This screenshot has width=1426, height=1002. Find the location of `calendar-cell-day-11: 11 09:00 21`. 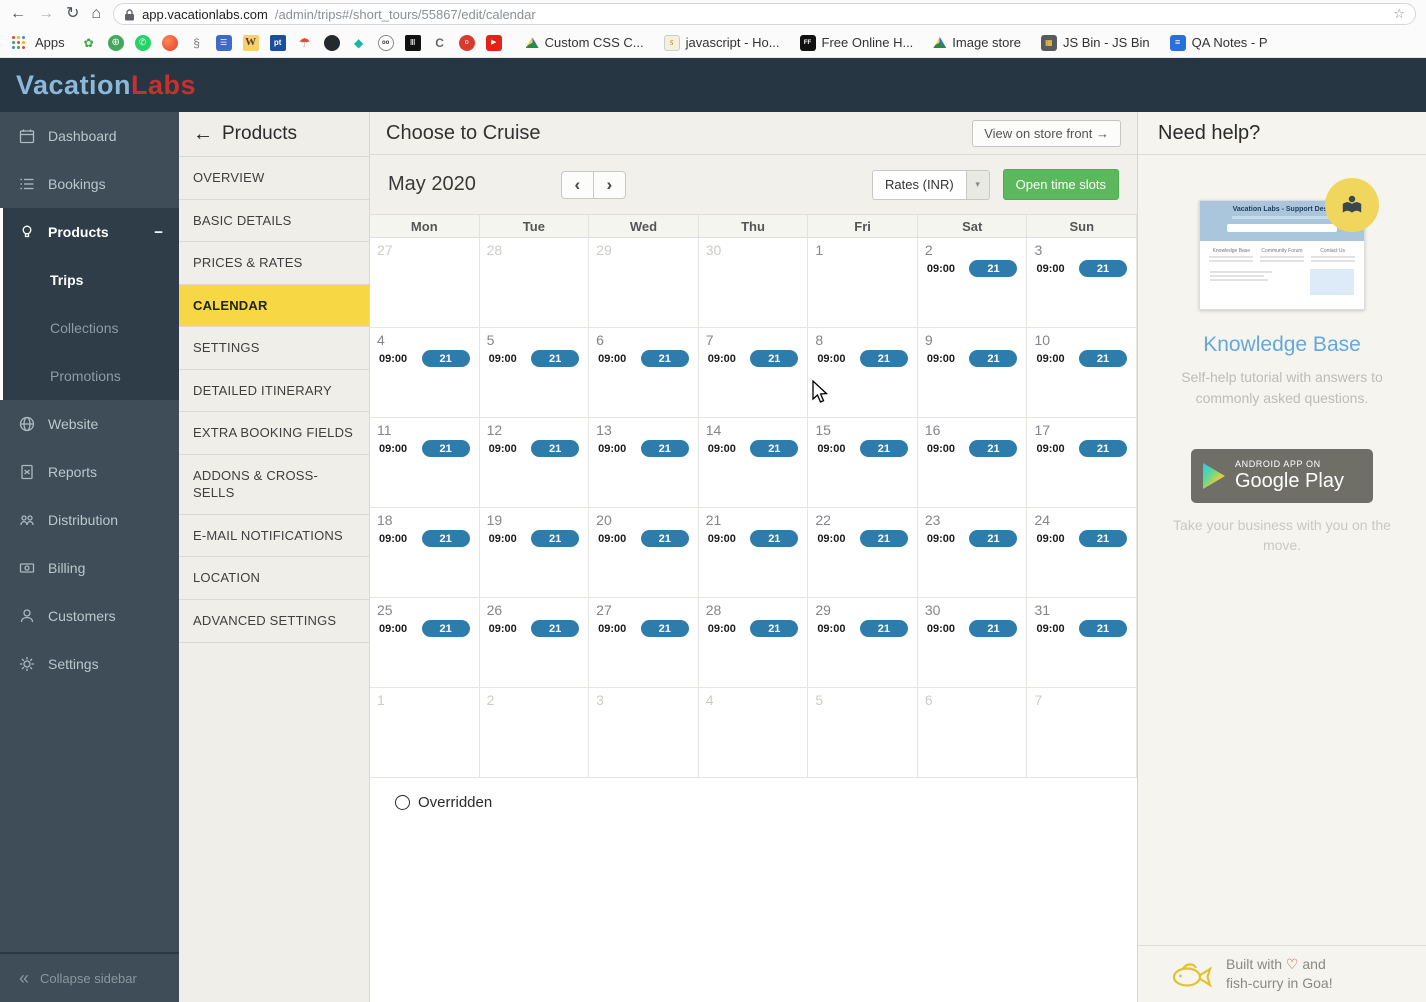

calendar-cell-day-11: 11 09:00 21 is located at coordinates (425, 463).